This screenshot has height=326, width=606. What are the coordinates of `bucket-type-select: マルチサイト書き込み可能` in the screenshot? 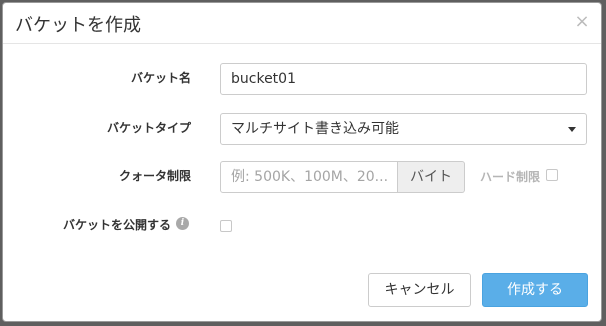 It's located at (403, 129).